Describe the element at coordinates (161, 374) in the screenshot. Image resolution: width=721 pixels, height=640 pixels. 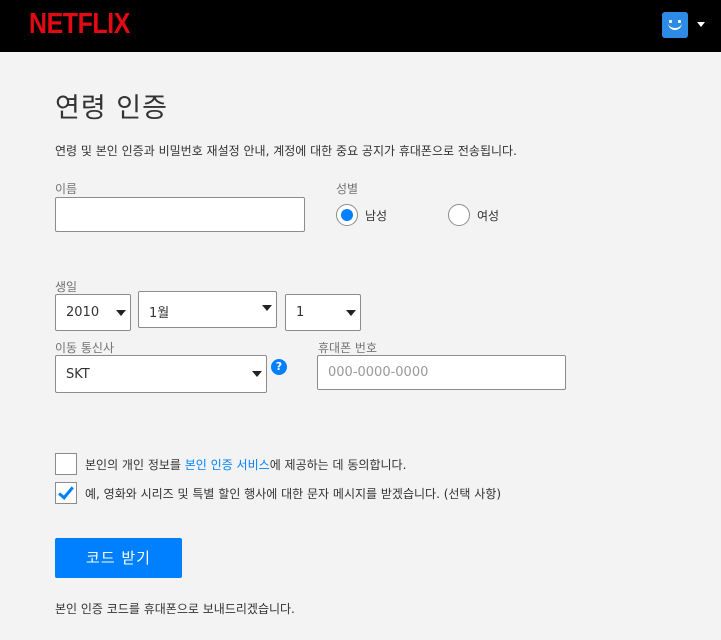
I see `carrier-select: SKT` at that location.